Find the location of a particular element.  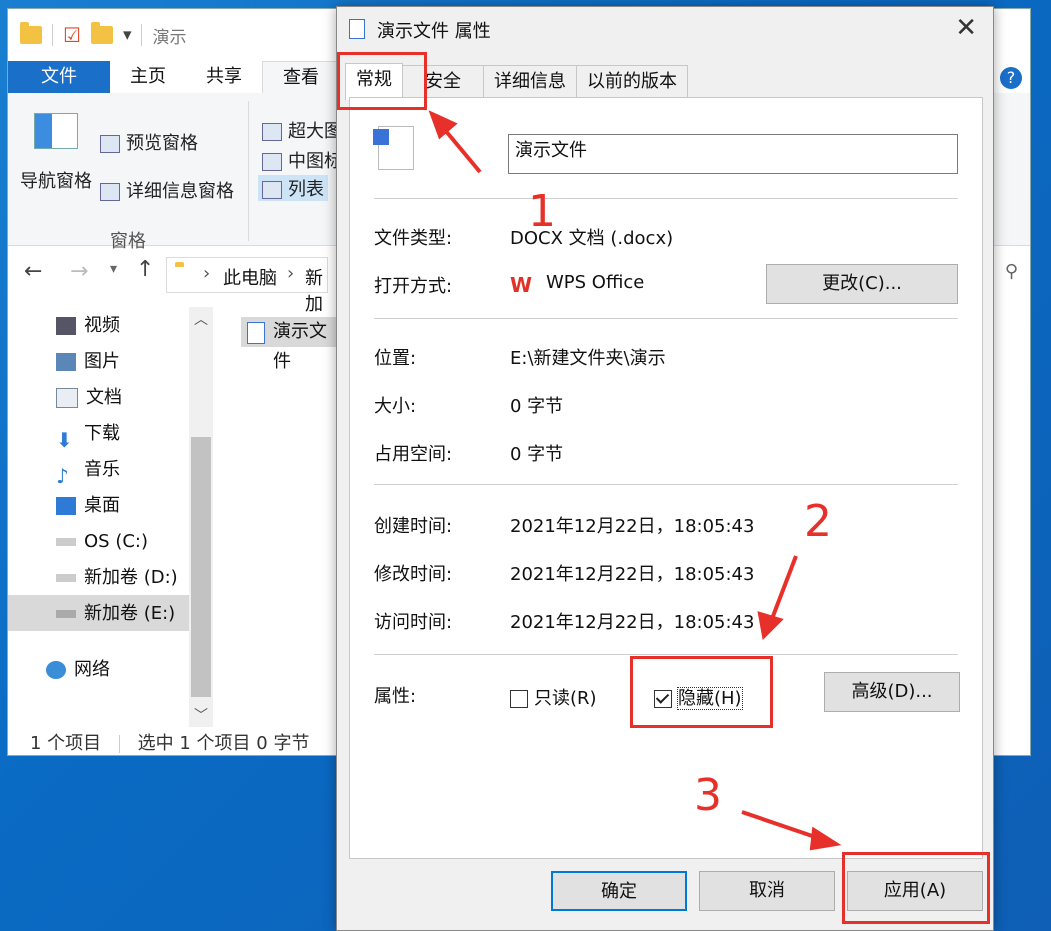

arrow-1-head-icon is located at coordinates (443, 125).